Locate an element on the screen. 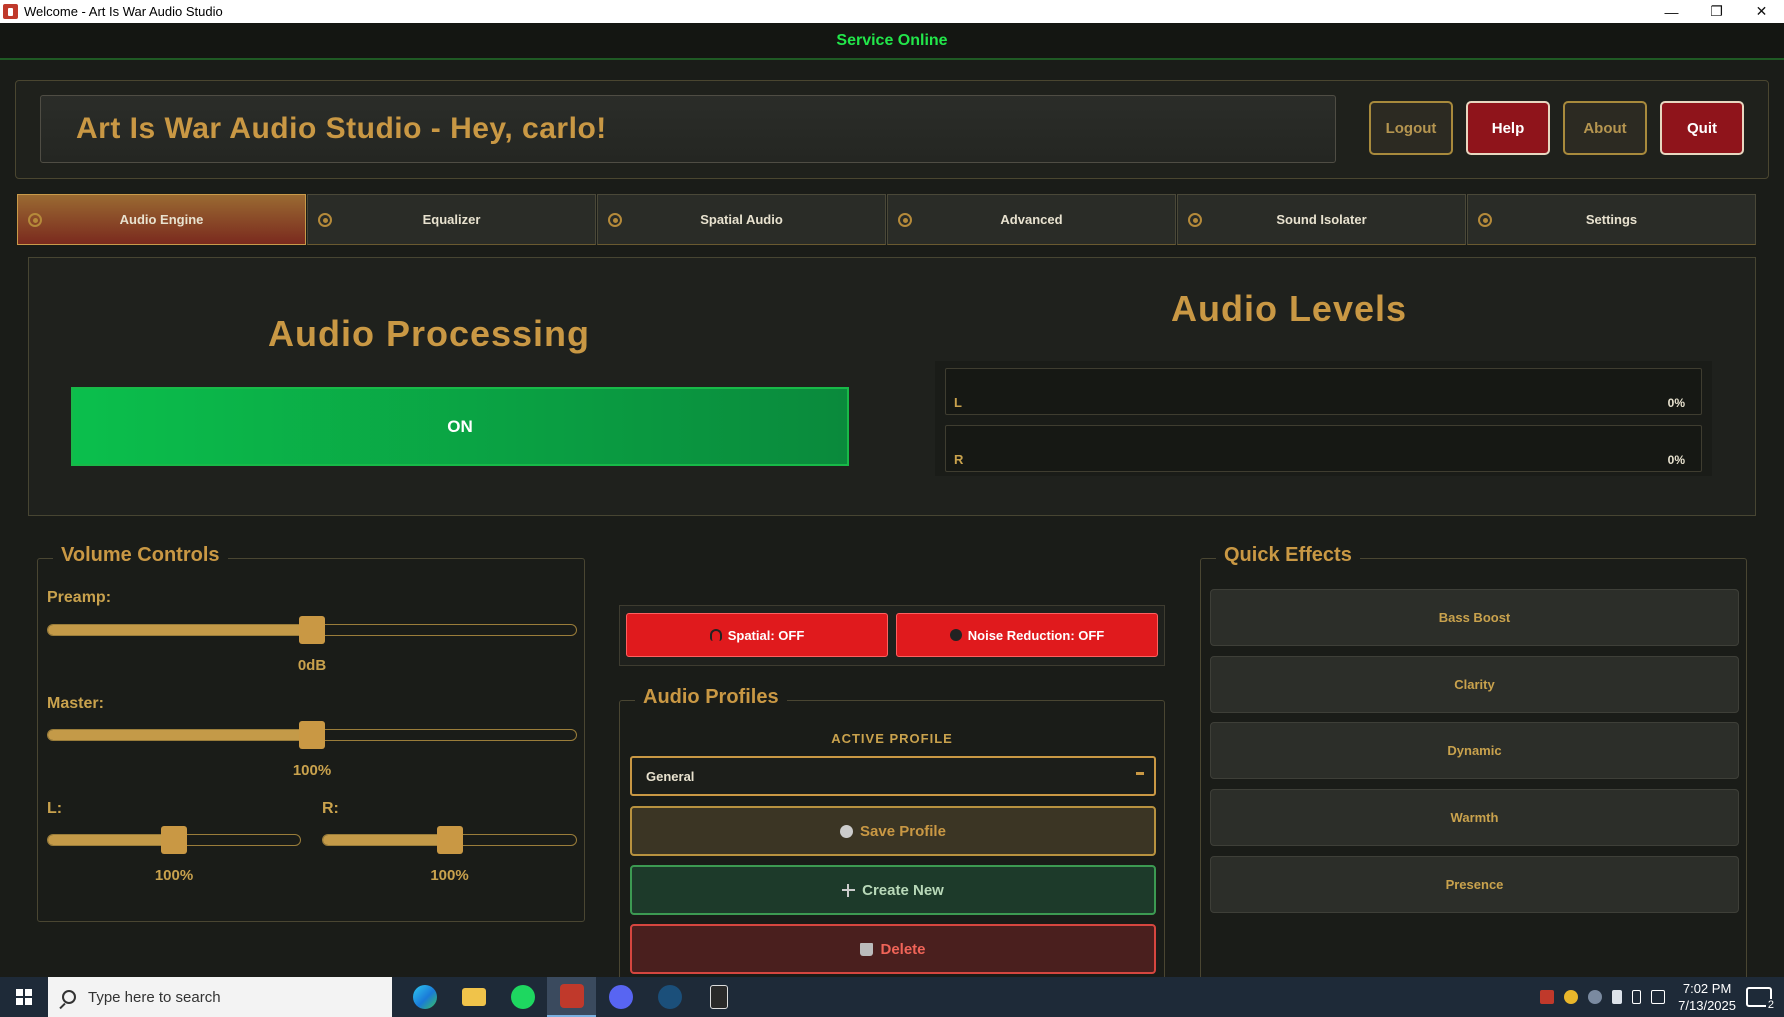  left-balance-slider is located at coordinates (174, 840).